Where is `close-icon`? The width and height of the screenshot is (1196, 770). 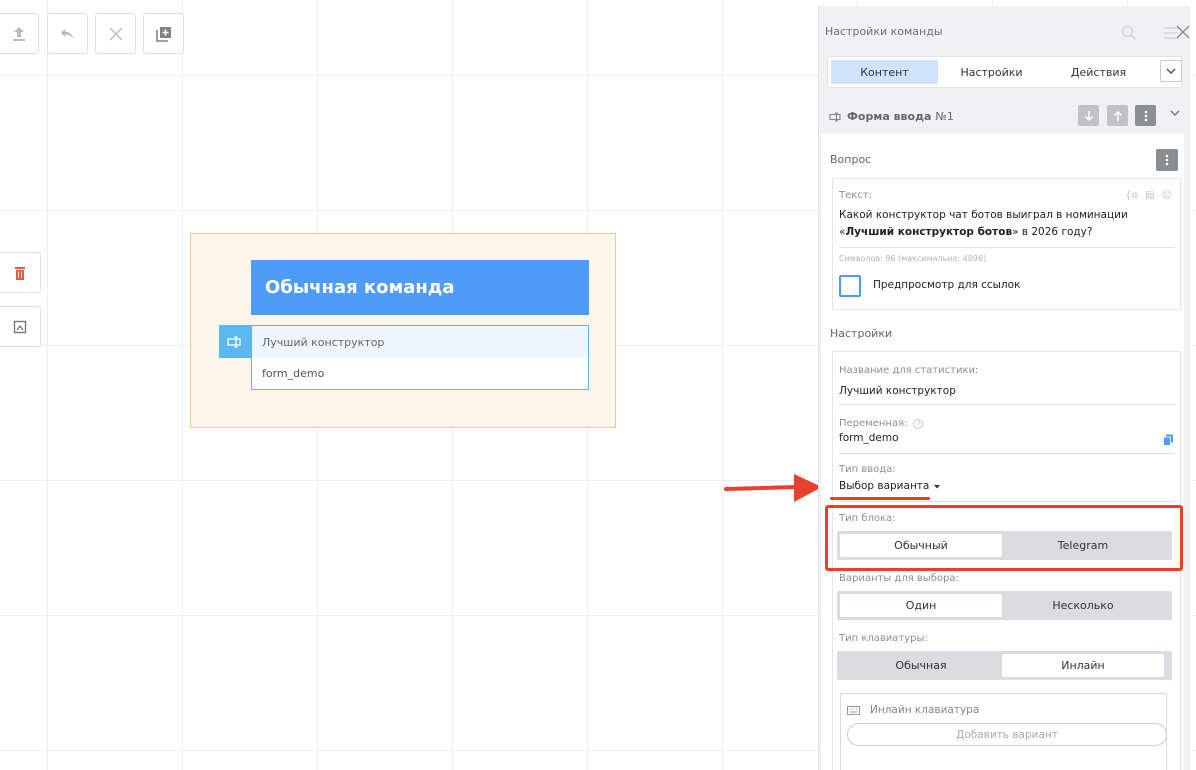 close-icon is located at coordinates (115, 33).